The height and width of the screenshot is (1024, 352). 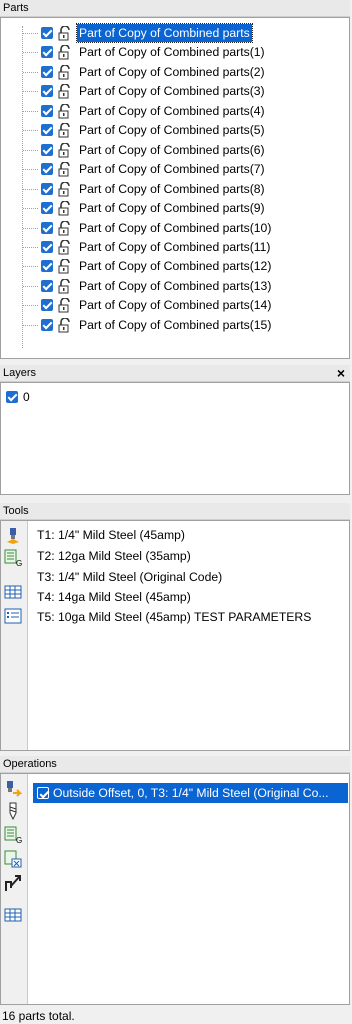 I want to click on drill-icon, so click(x=13, y=811).